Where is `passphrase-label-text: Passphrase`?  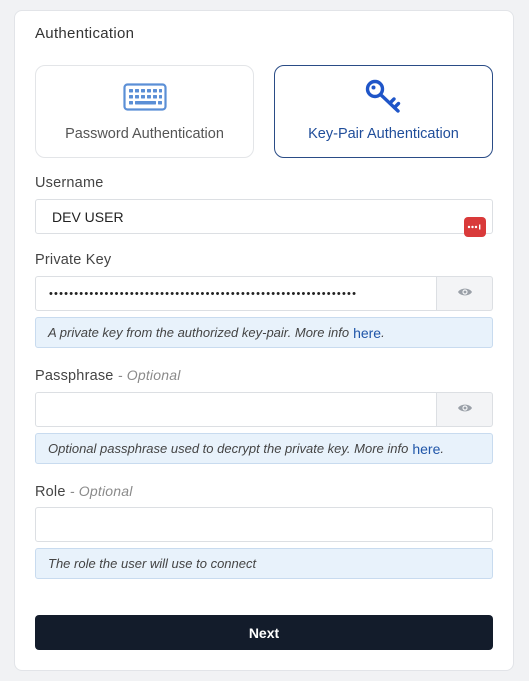 passphrase-label-text: Passphrase is located at coordinates (74, 376).